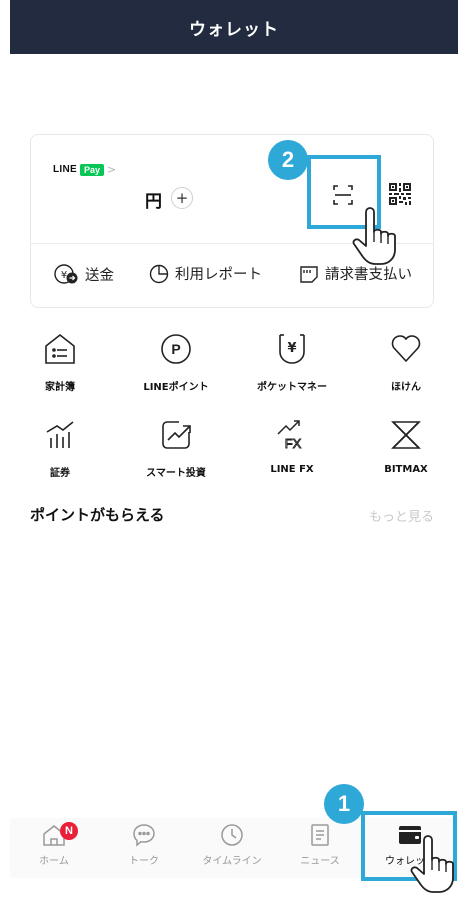 The image size is (468, 900). What do you see at coordinates (91, 169) in the screenshot?
I see `line-pay-logo-pay: Pay` at bounding box center [91, 169].